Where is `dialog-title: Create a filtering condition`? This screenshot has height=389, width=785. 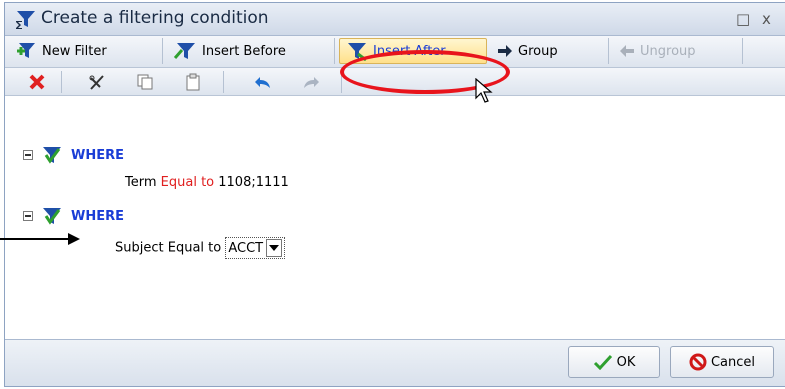
dialog-title: Create a filtering condition is located at coordinates (155, 18).